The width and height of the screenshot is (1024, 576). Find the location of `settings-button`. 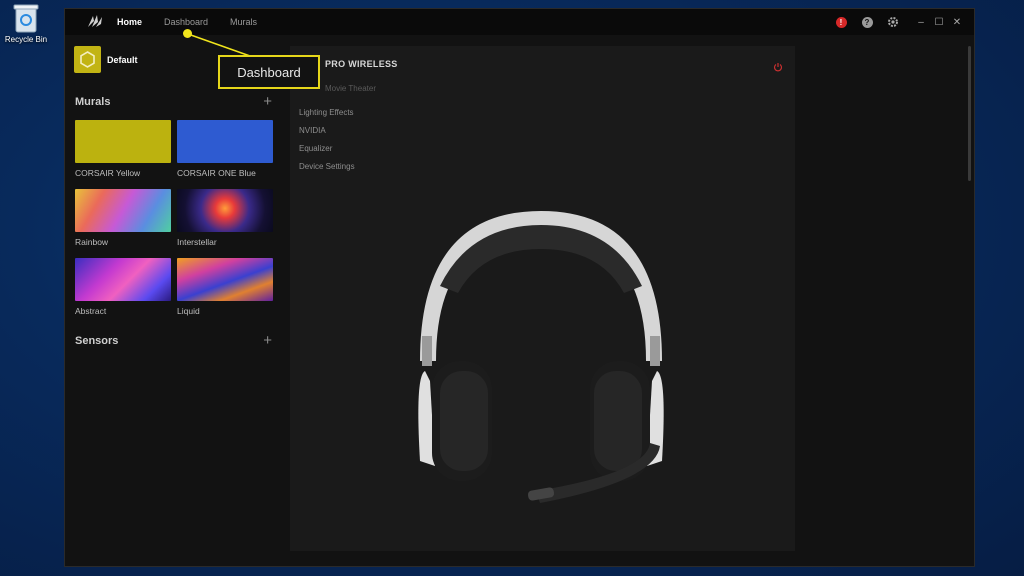

settings-button is located at coordinates (893, 22).